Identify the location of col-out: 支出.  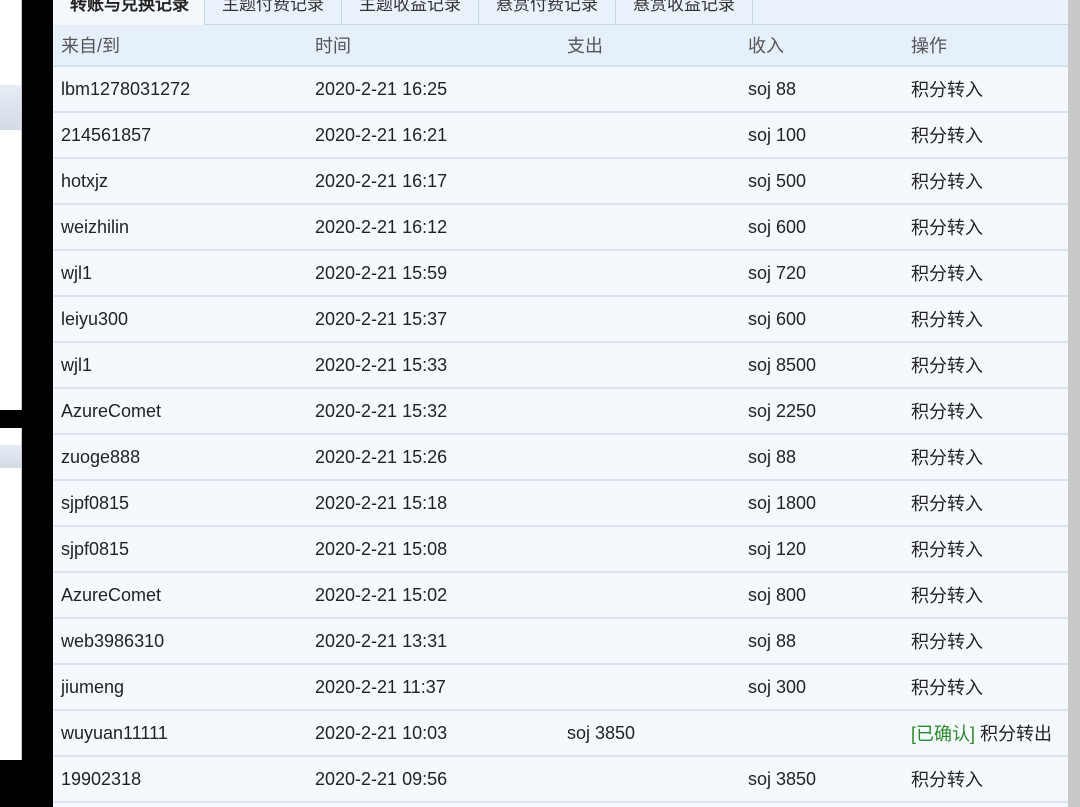
(585, 46).